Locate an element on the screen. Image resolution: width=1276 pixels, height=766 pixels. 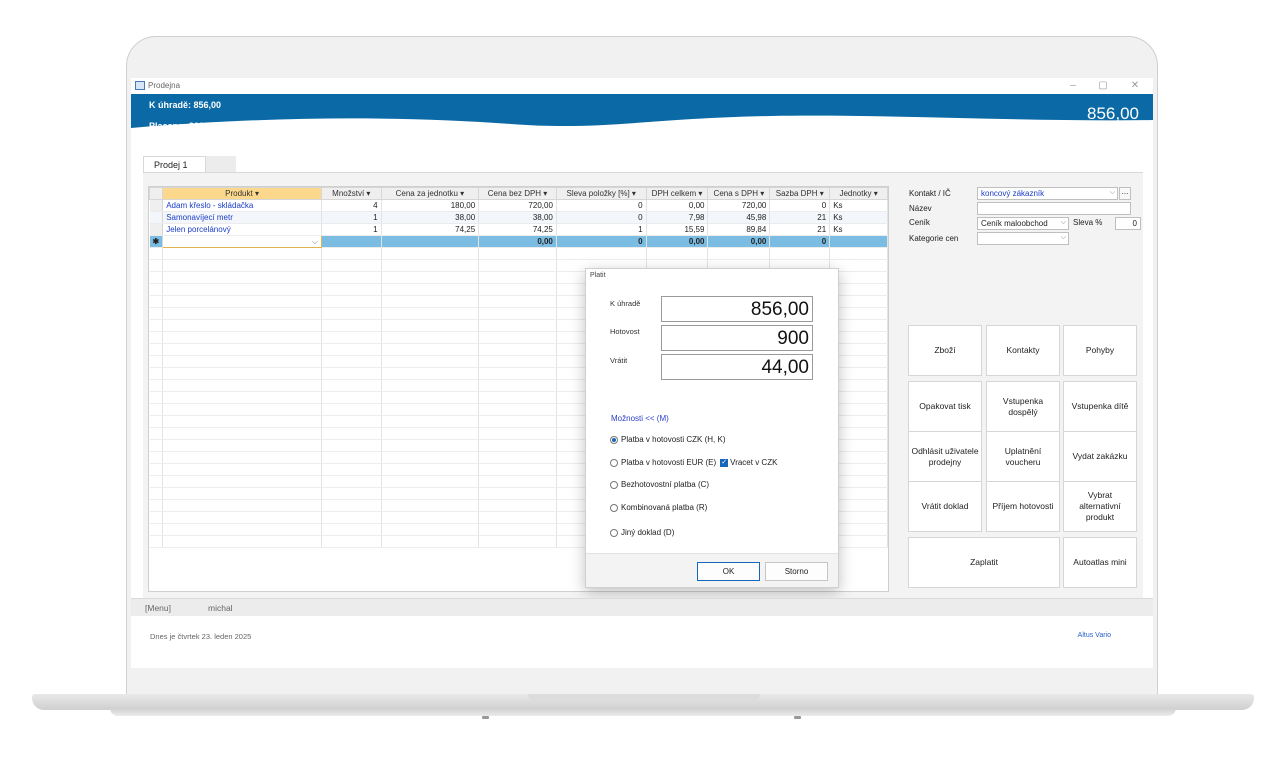
cash-amount-input: 900 is located at coordinates (737, 338).